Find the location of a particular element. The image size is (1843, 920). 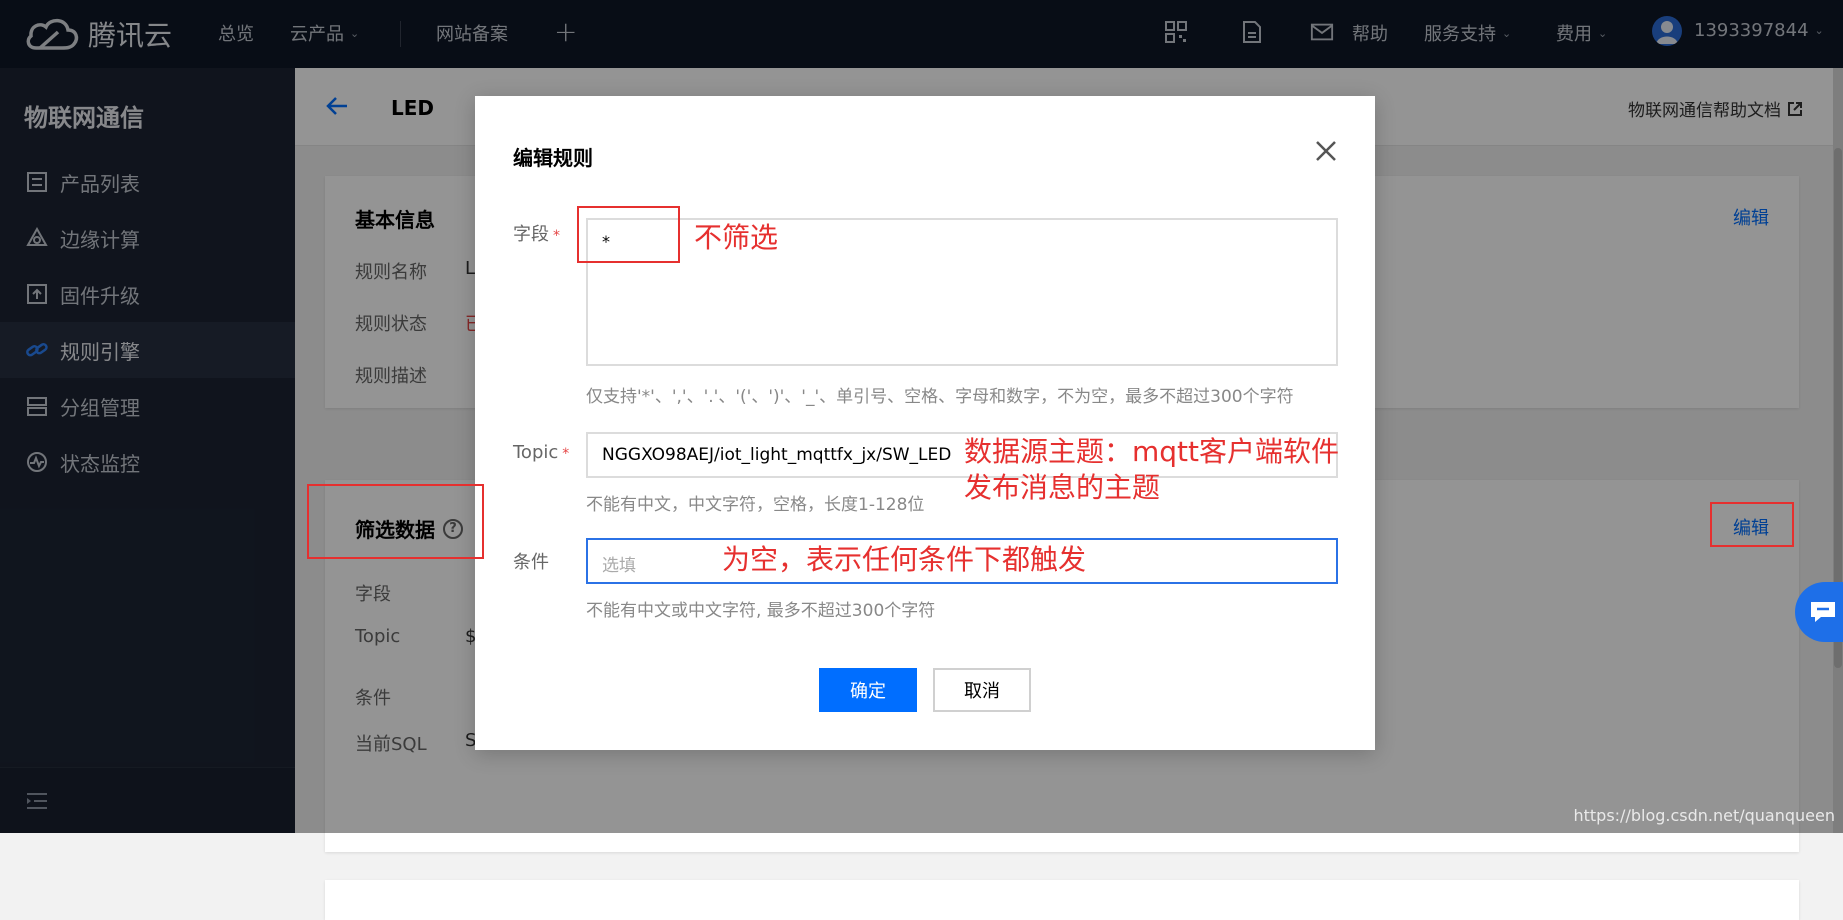

annotation-box-filter-title is located at coordinates (395, 521).